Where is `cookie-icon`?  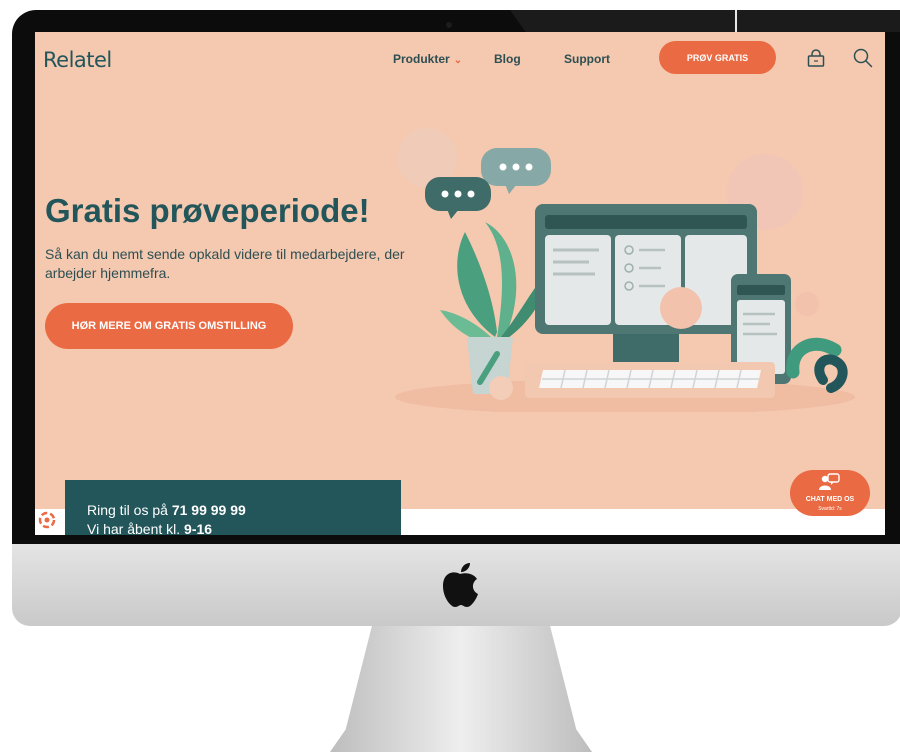
cookie-icon is located at coordinates (47, 520).